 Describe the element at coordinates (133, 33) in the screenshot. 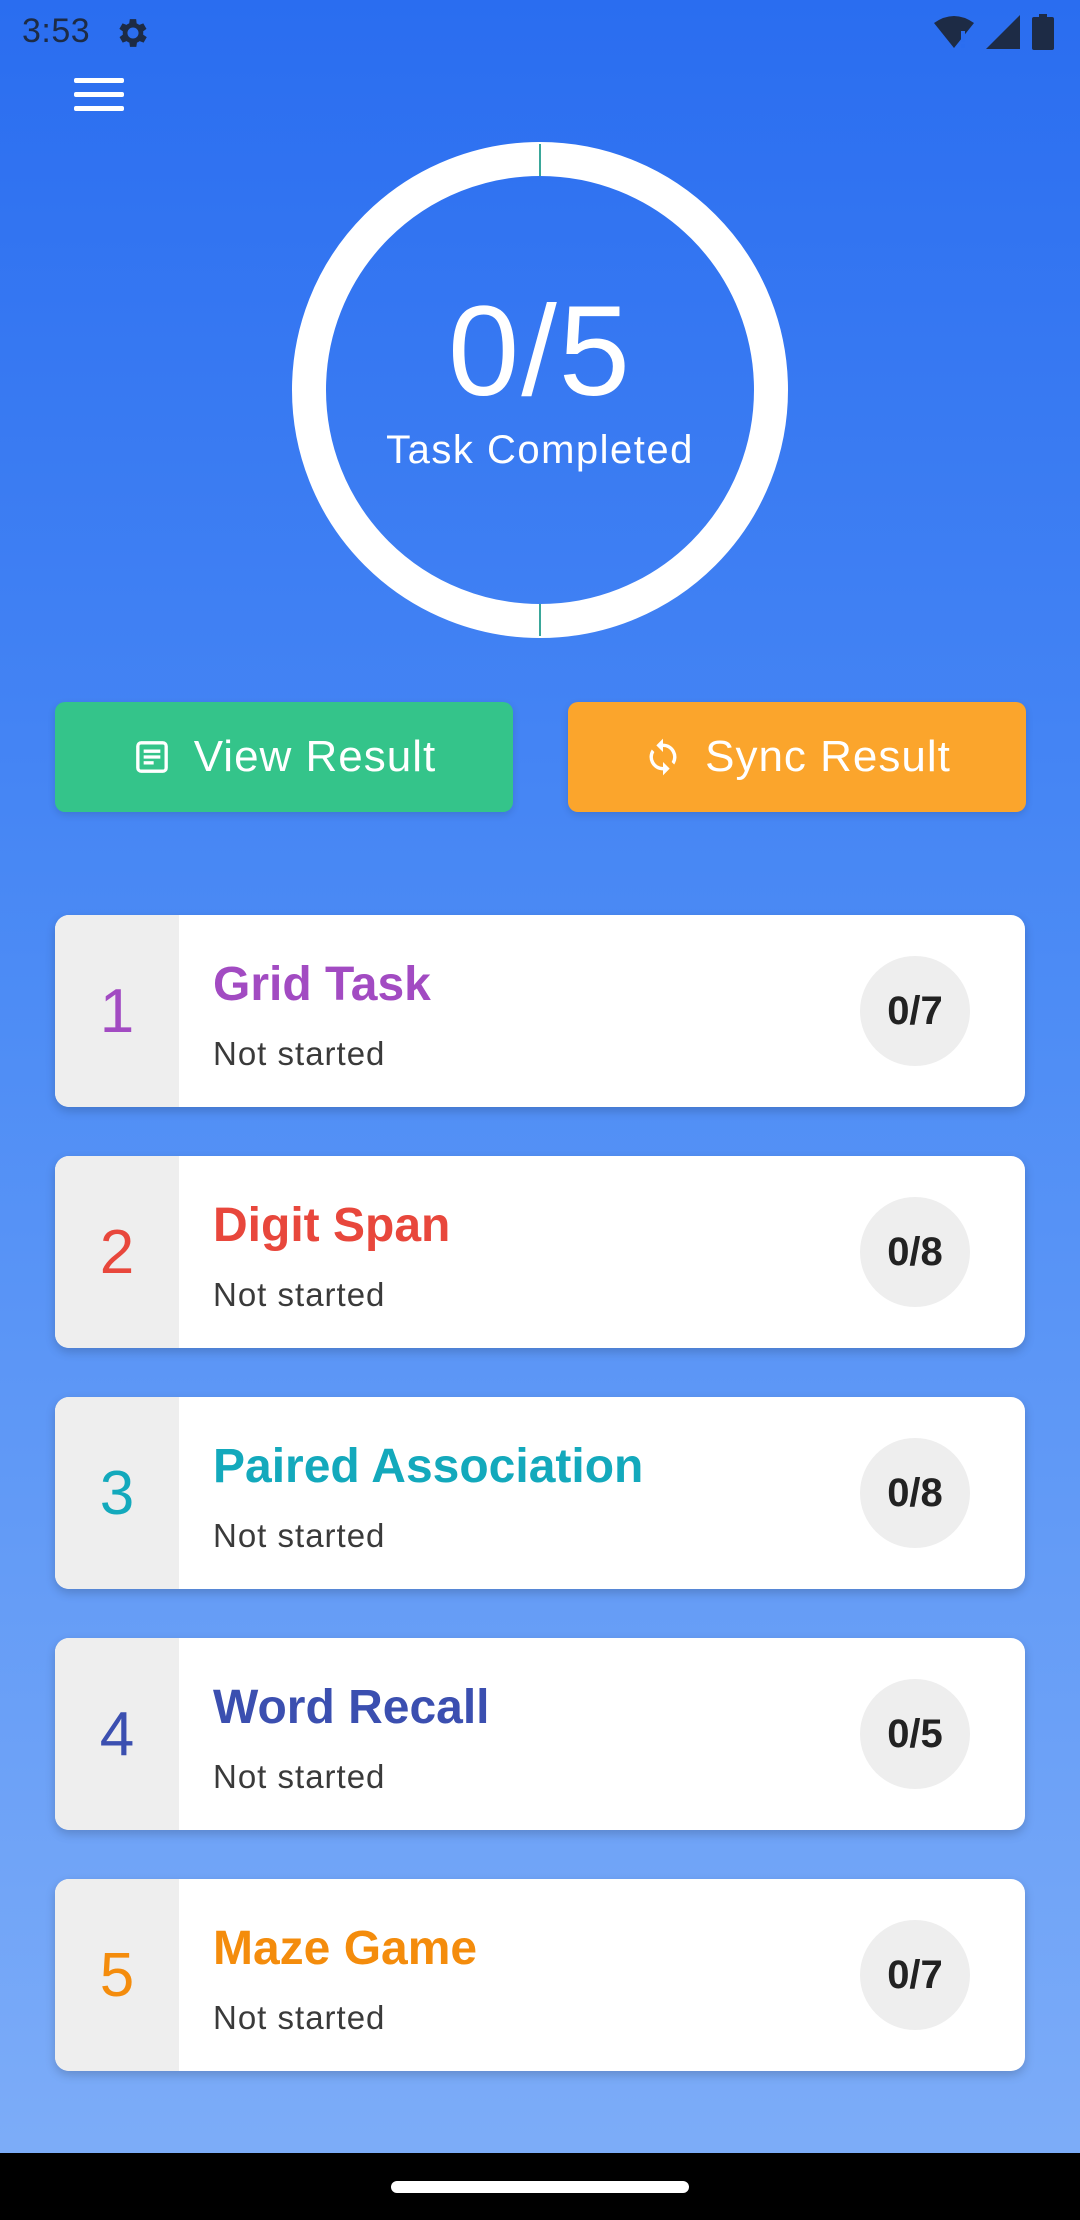

I see `settings-gear-icon` at that location.